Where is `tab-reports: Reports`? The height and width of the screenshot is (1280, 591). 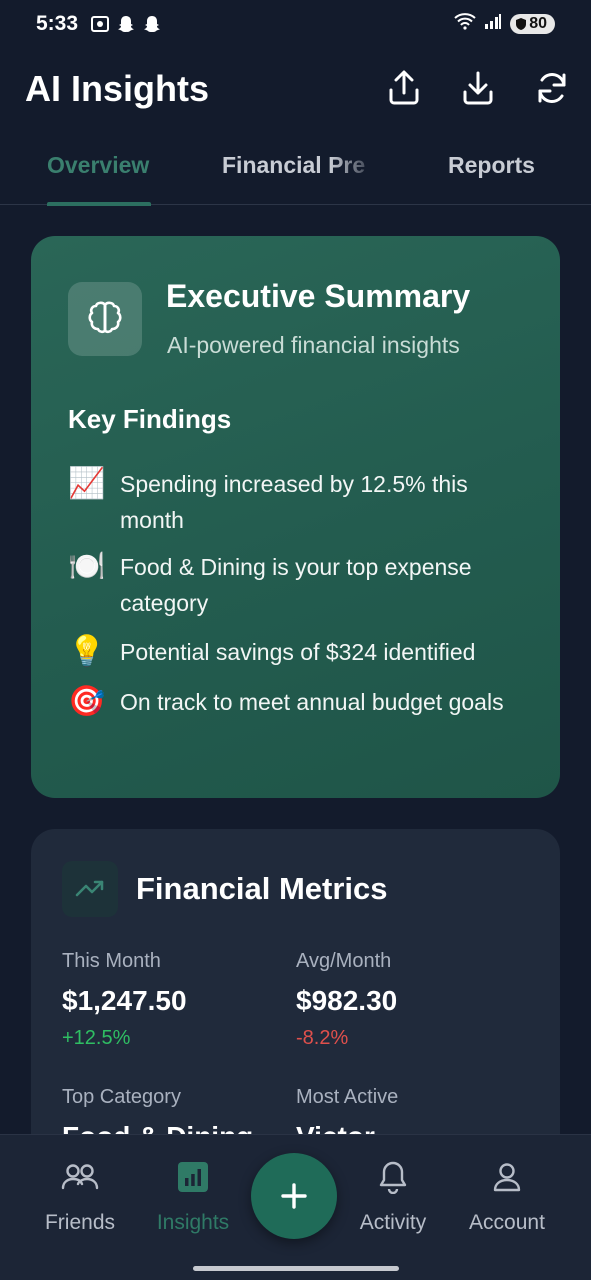
tab-reports: Reports is located at coordinates (491, 165).